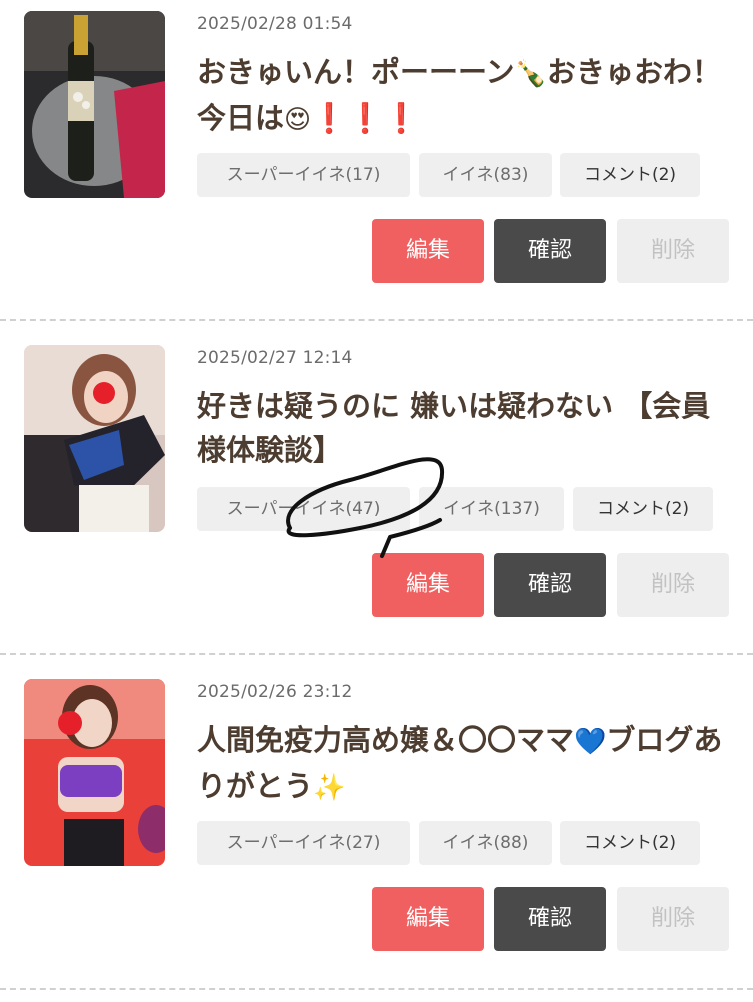 Image resolution: width=753 pixels, height=1002 pixels. What do you see at coordinates (365, 118) in the screenshot?
I see `exclamation-icons: ❗️❗️❗️` at bounding box center [365, 118].